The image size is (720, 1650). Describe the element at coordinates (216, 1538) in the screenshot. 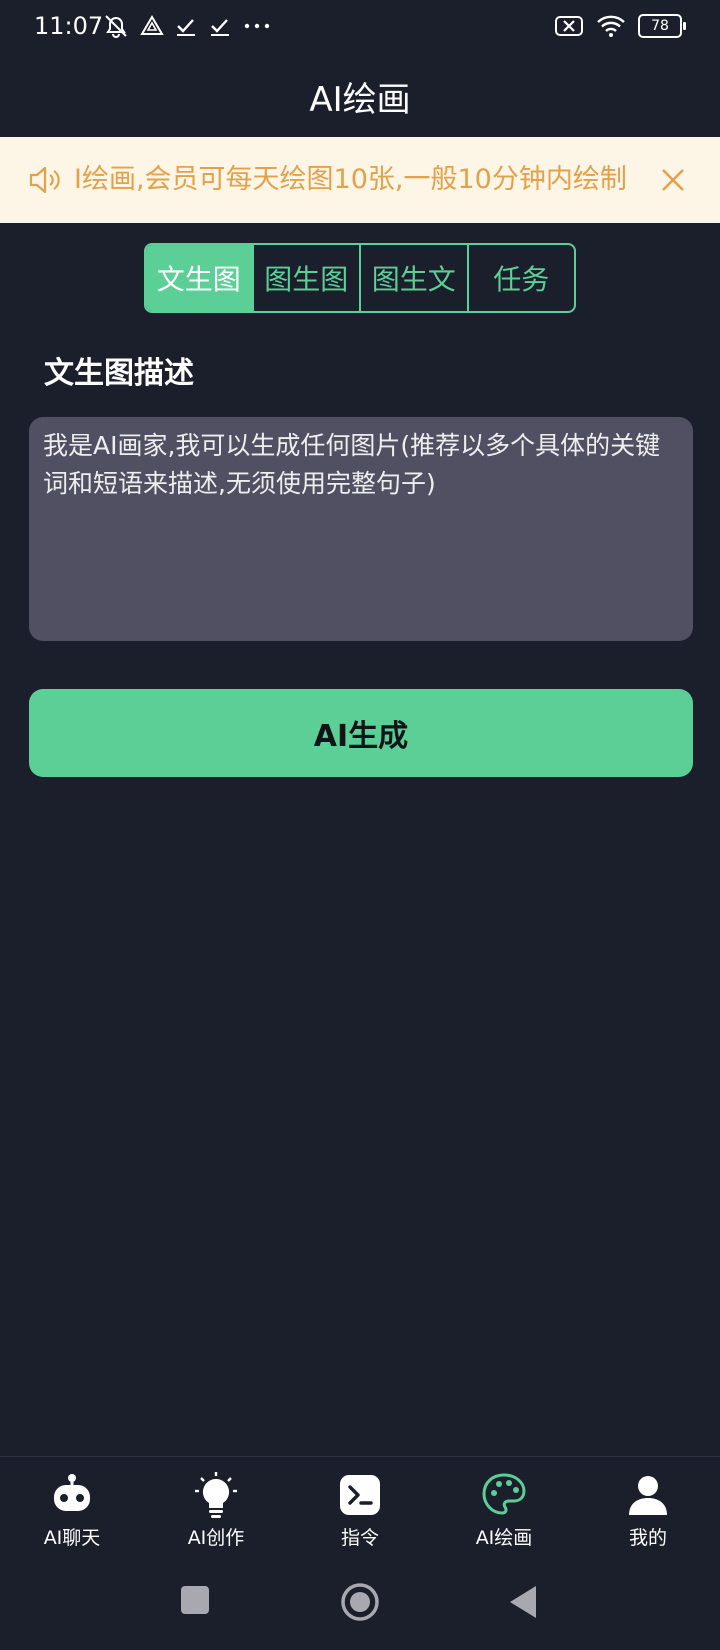

I see `nav-label: AI创作` at that location.